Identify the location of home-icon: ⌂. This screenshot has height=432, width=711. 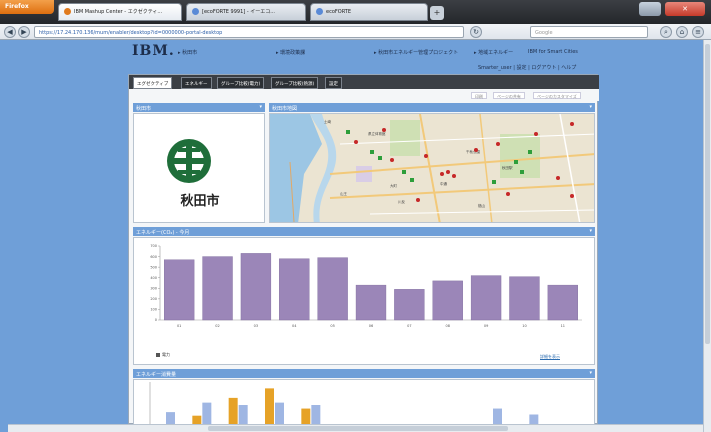
(682, 32).